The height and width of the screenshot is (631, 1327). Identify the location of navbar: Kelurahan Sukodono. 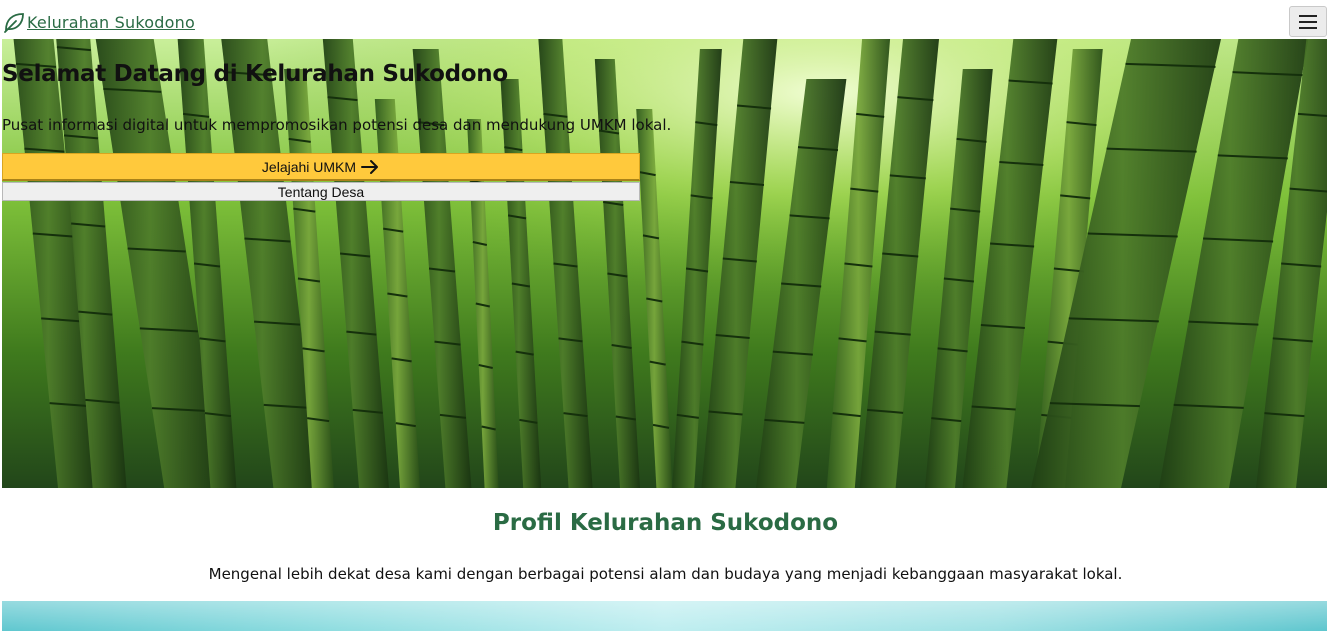
(663, 19).